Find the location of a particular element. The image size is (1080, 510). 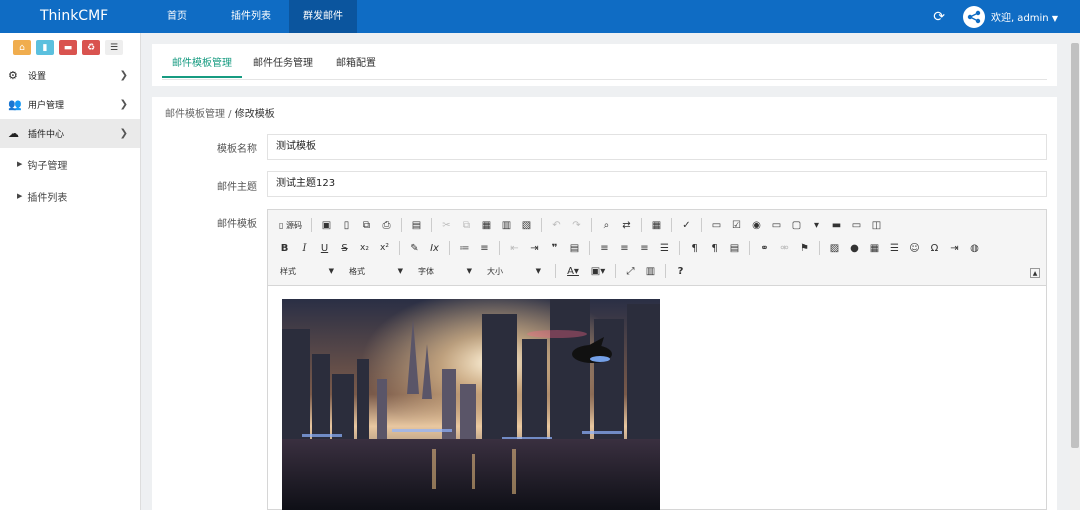

maximize-icon: ⤢ is located at coordinates (630, 271).